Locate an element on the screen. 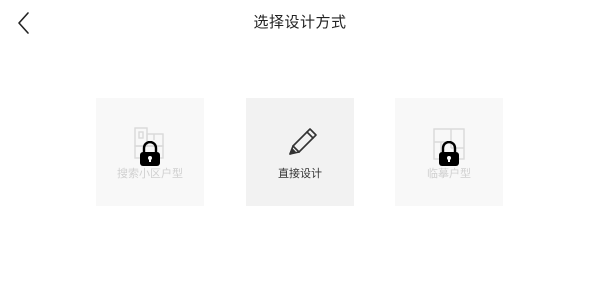 The image size is (600, 303). page-title: 选择设计方式 is located at coordinates (300, 22).